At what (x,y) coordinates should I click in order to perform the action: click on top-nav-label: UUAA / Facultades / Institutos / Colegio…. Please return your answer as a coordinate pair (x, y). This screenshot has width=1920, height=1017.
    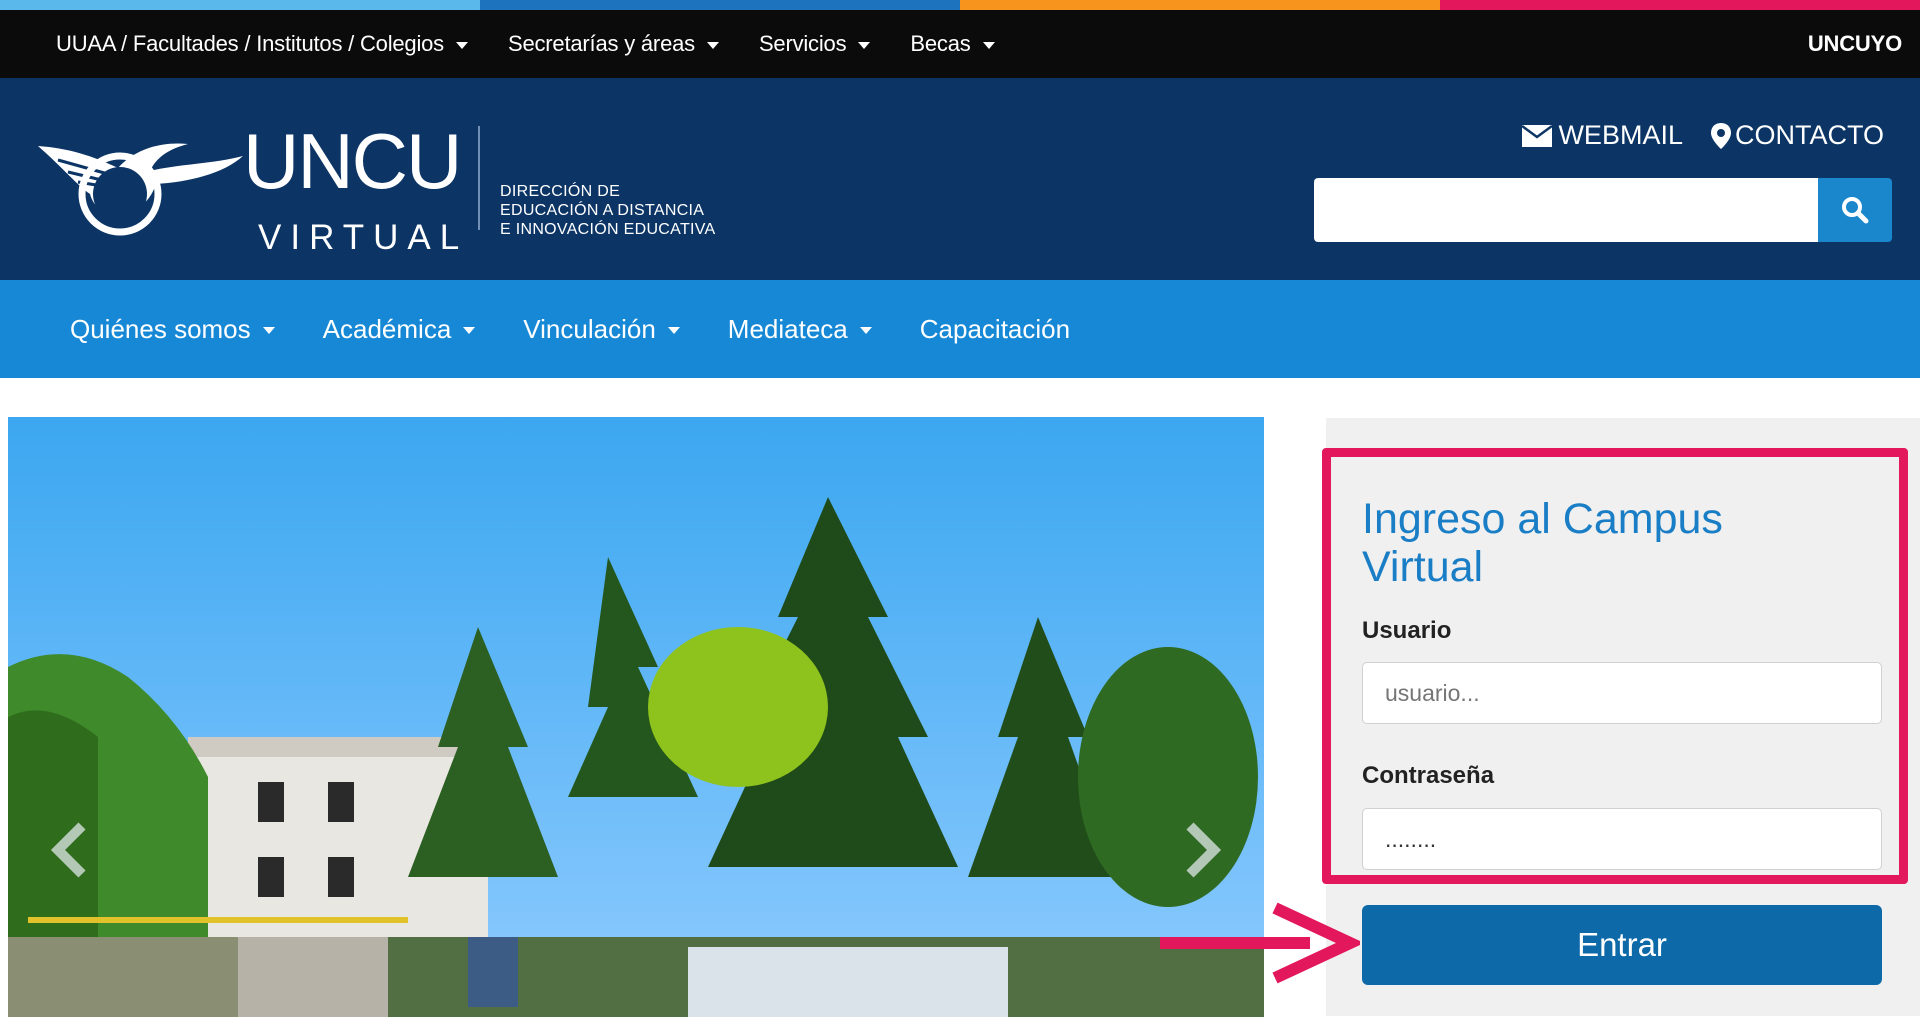
    Looking at the image, I should click on (250, 43).